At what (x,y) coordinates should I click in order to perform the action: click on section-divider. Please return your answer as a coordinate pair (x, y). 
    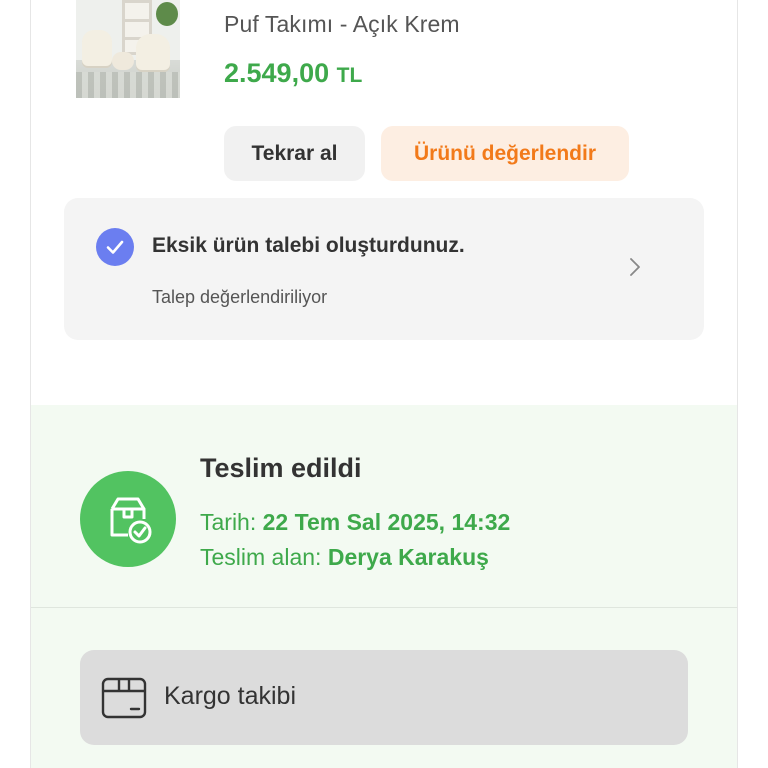
    Looking at the image, I should click on (384, 607).